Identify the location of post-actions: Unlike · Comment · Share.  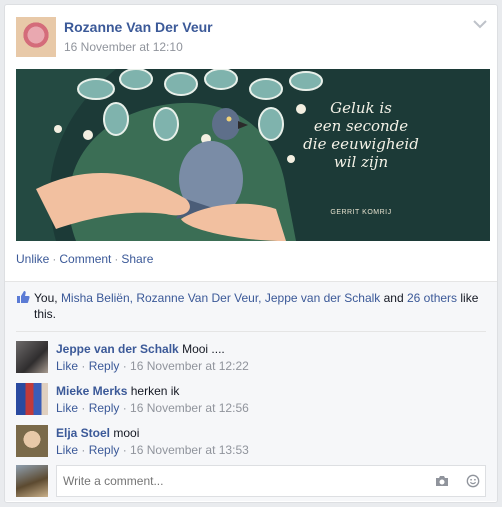
(84, 259).